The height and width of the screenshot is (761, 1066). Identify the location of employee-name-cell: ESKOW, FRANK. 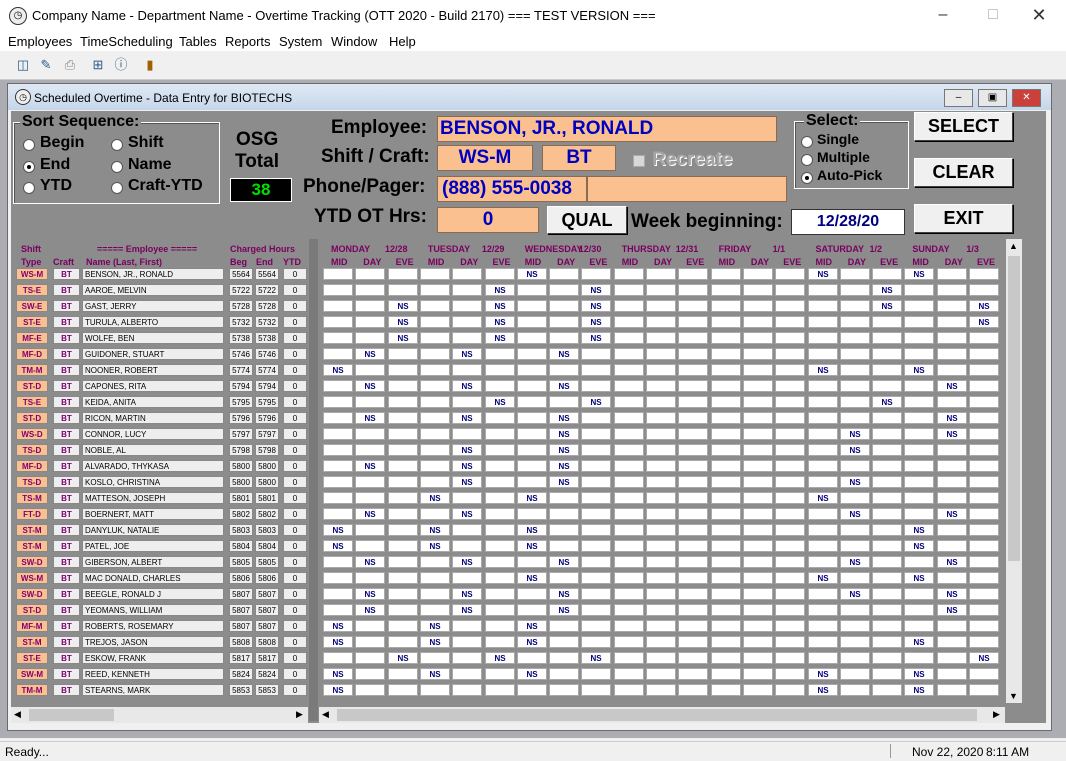
(153, 658).